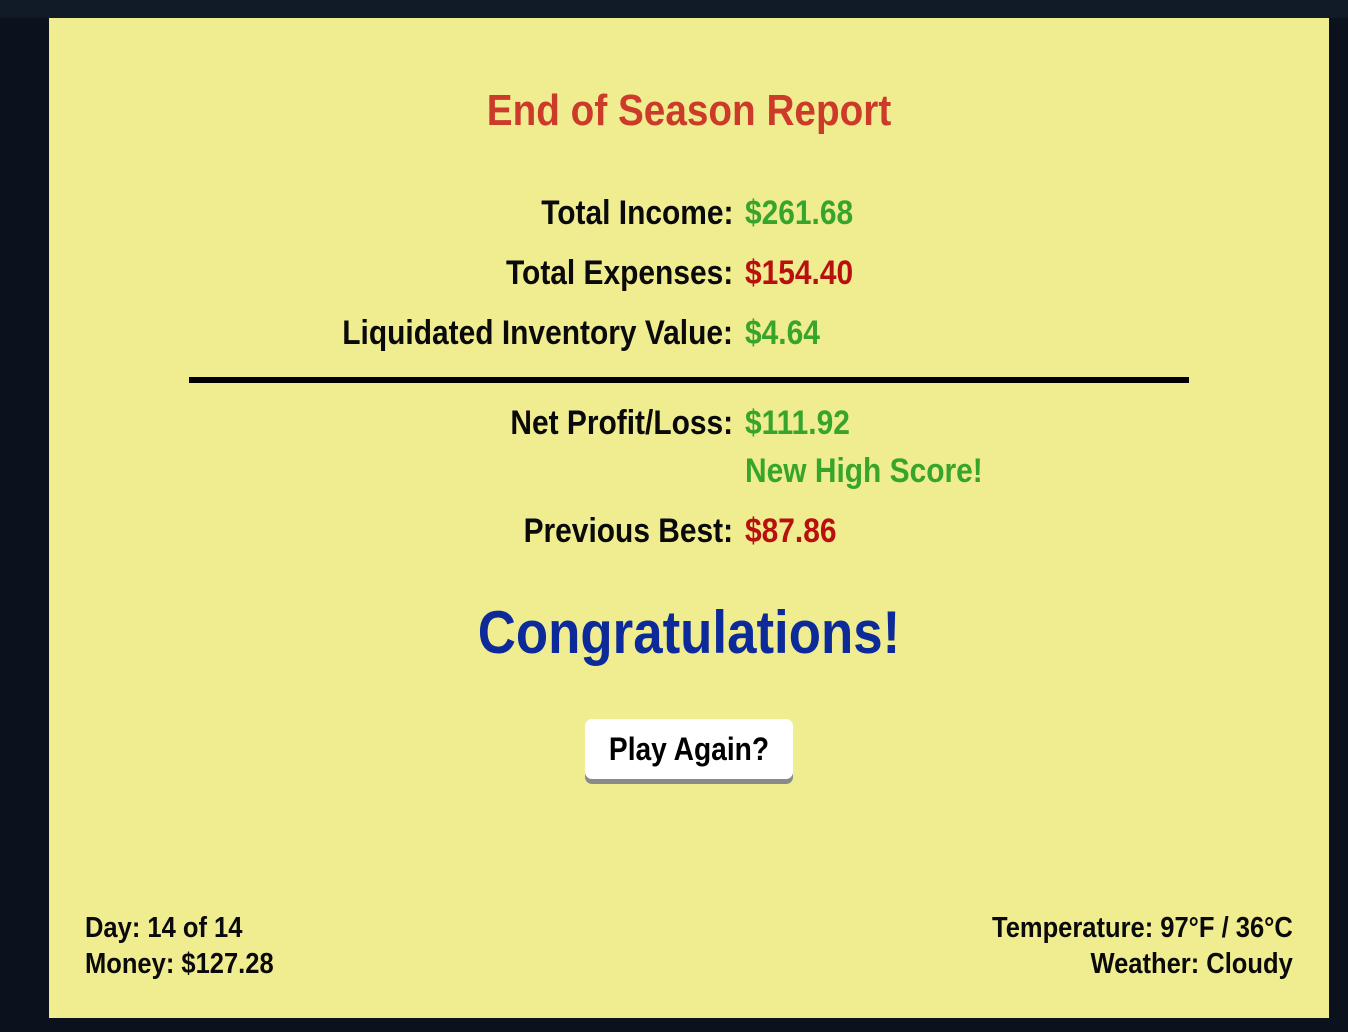 The image size is (1348, 1032). I want to click on day-counter: Day: 14 of 14, so click(164, 928).